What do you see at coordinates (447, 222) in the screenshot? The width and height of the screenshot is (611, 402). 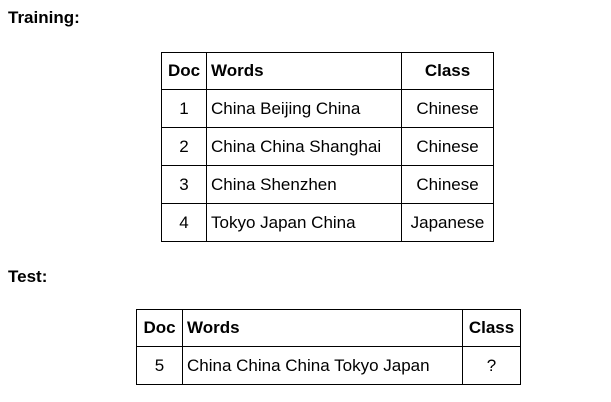 I see `cell-class: Japanese` at bounding box center [447, 222].